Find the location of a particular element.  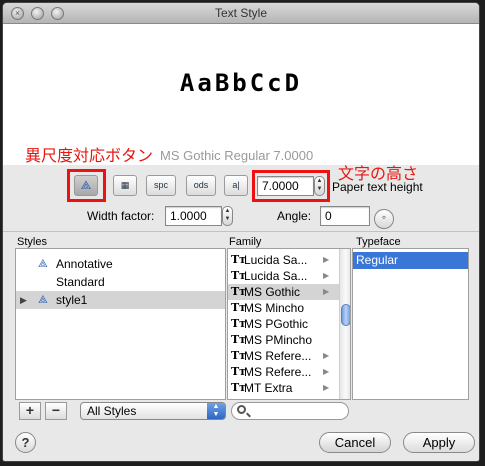

spacing-icon: spc is located at coordinates (160, 185).